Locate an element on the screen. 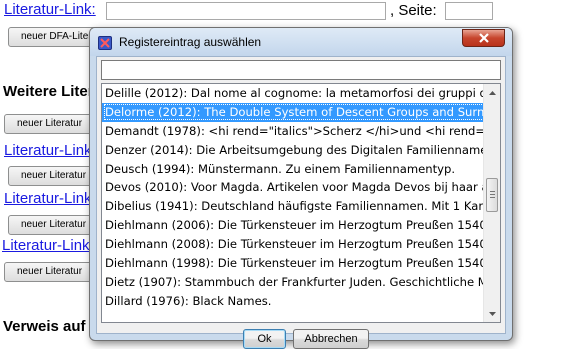  ok-button: Ok is located at coordinates (264, 339).